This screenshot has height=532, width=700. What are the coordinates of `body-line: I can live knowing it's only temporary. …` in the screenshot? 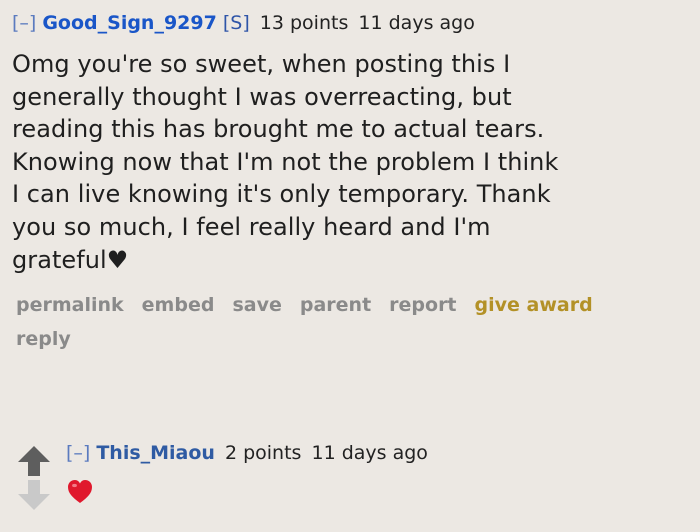 It's located at (281, 194).